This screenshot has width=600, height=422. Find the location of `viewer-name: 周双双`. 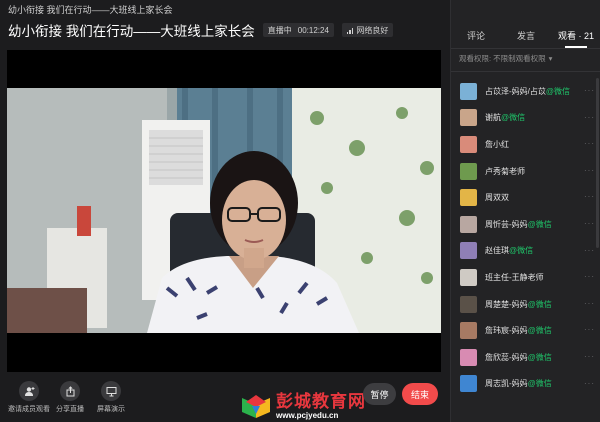

viewer-name: 周双双 is located at coordinates (497, 198).